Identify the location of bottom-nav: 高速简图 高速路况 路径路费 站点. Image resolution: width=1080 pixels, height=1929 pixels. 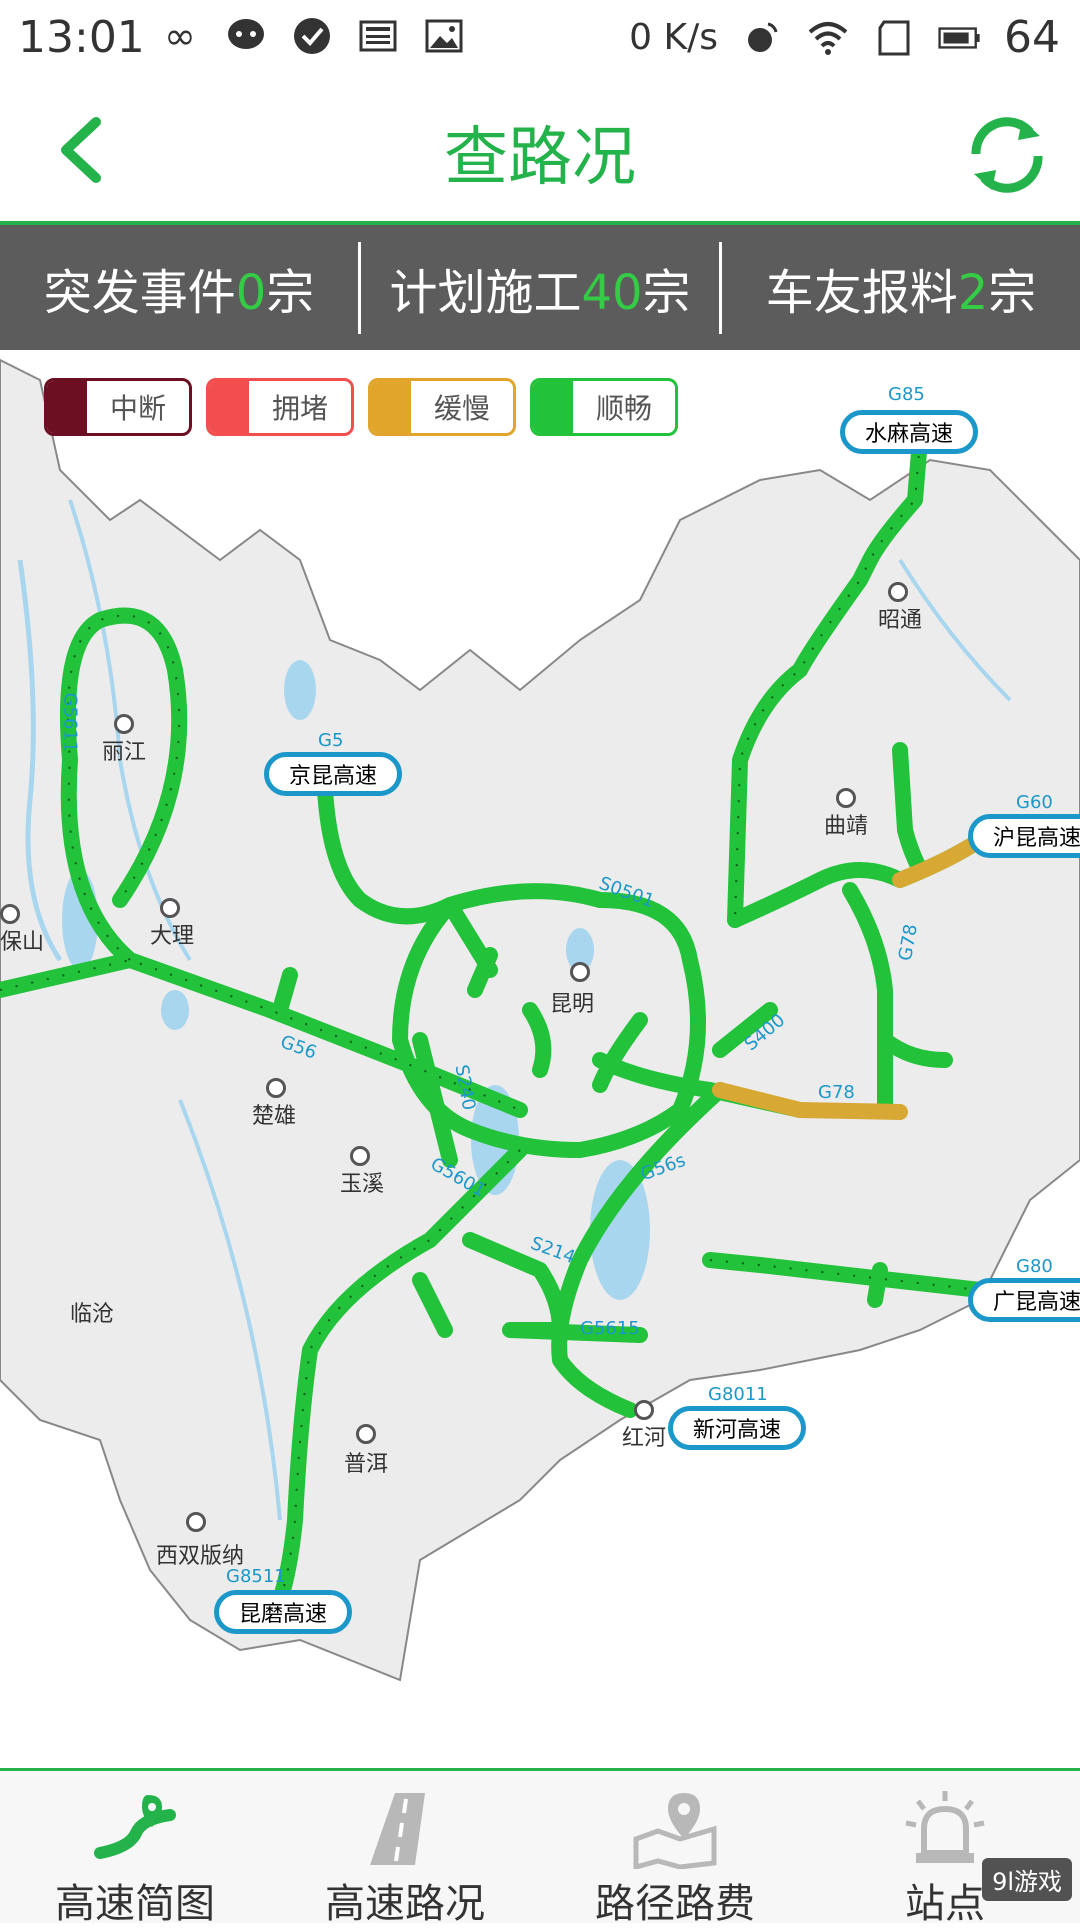
(540, 1847).